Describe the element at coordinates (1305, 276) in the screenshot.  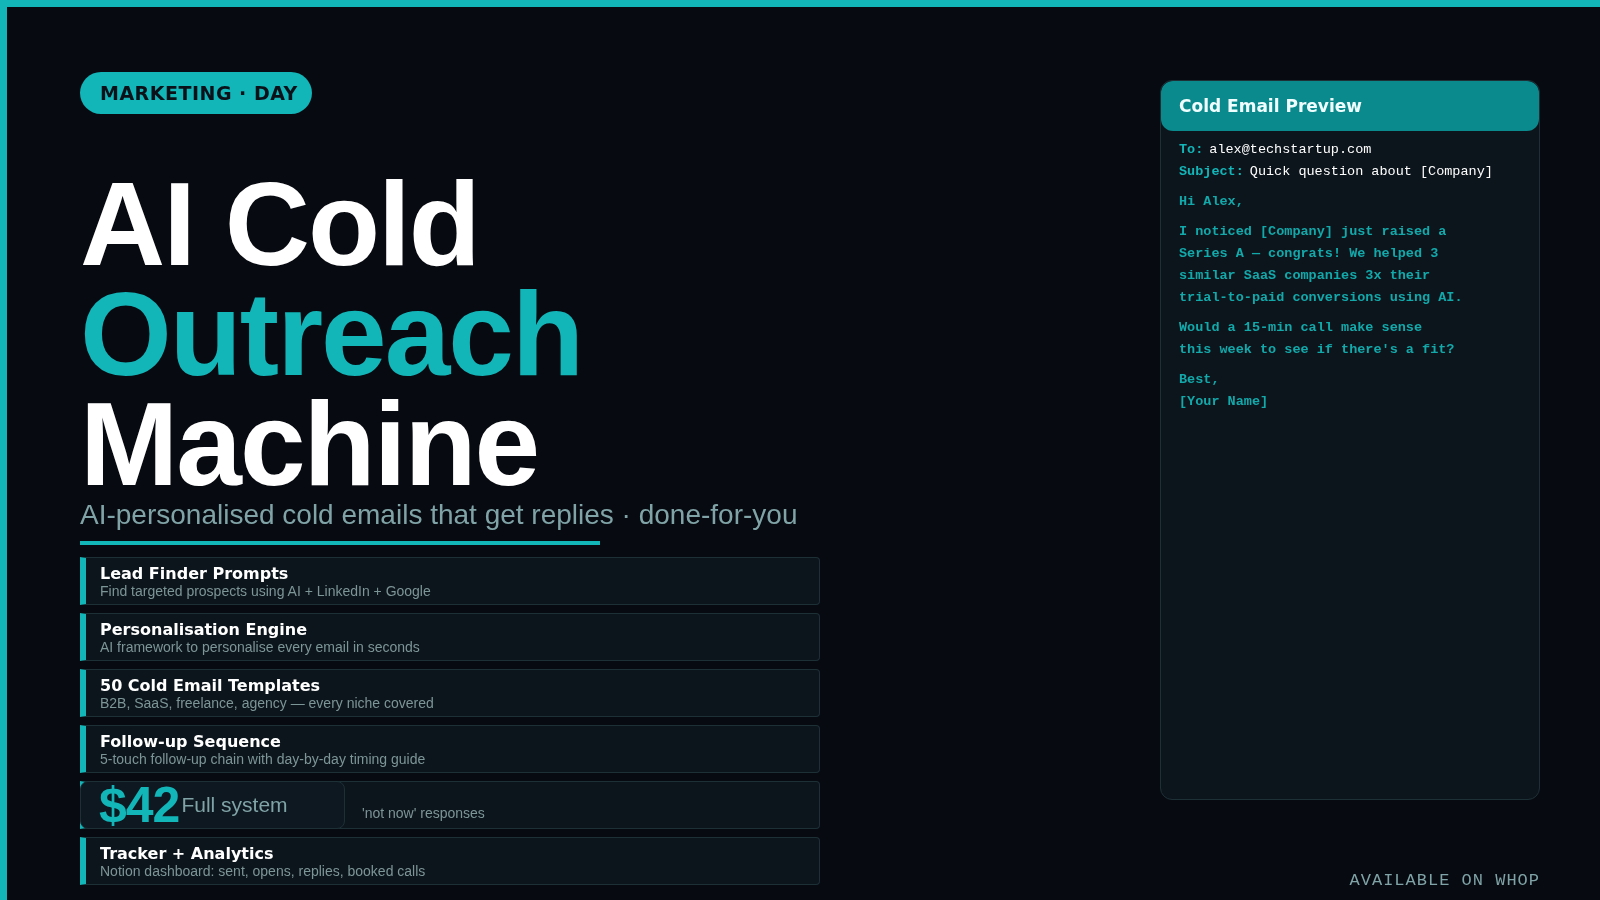
I see `email-line: similar SaaS companies 3x their` at that location.